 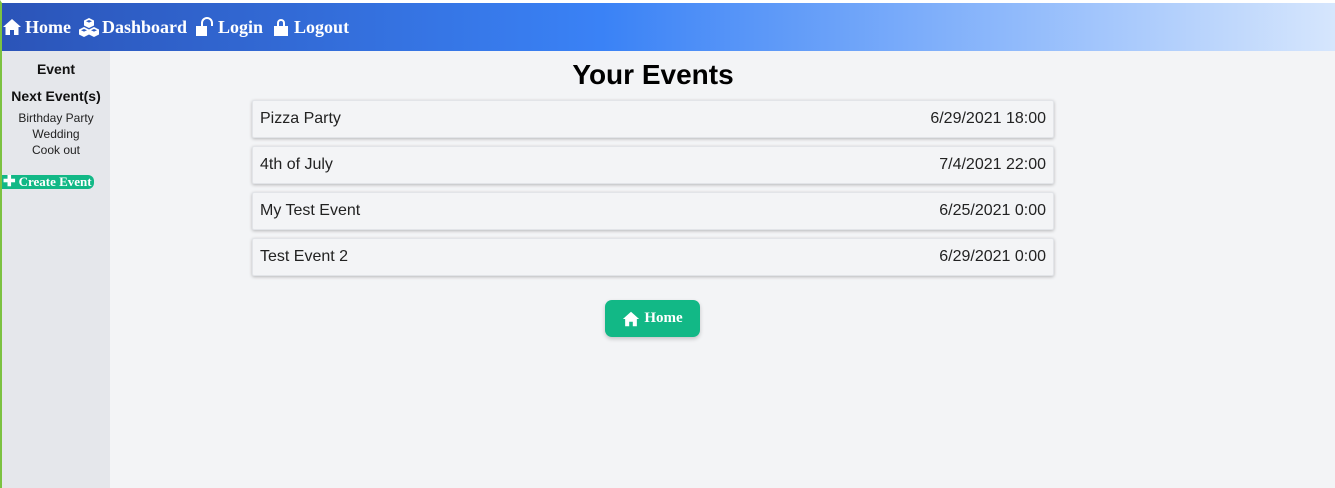 I want to click on nav-dashboard-link: Dashboard, so click(x=133, y=27).